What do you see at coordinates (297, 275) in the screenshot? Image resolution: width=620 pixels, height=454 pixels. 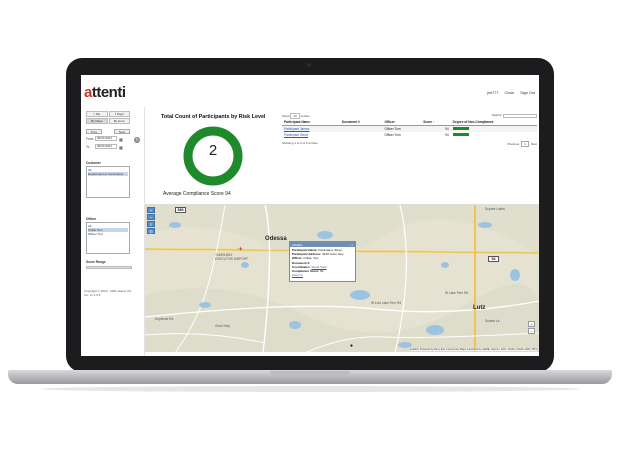 I see `zoom-to-link: Zoom to` at bounding box center [297, 275].